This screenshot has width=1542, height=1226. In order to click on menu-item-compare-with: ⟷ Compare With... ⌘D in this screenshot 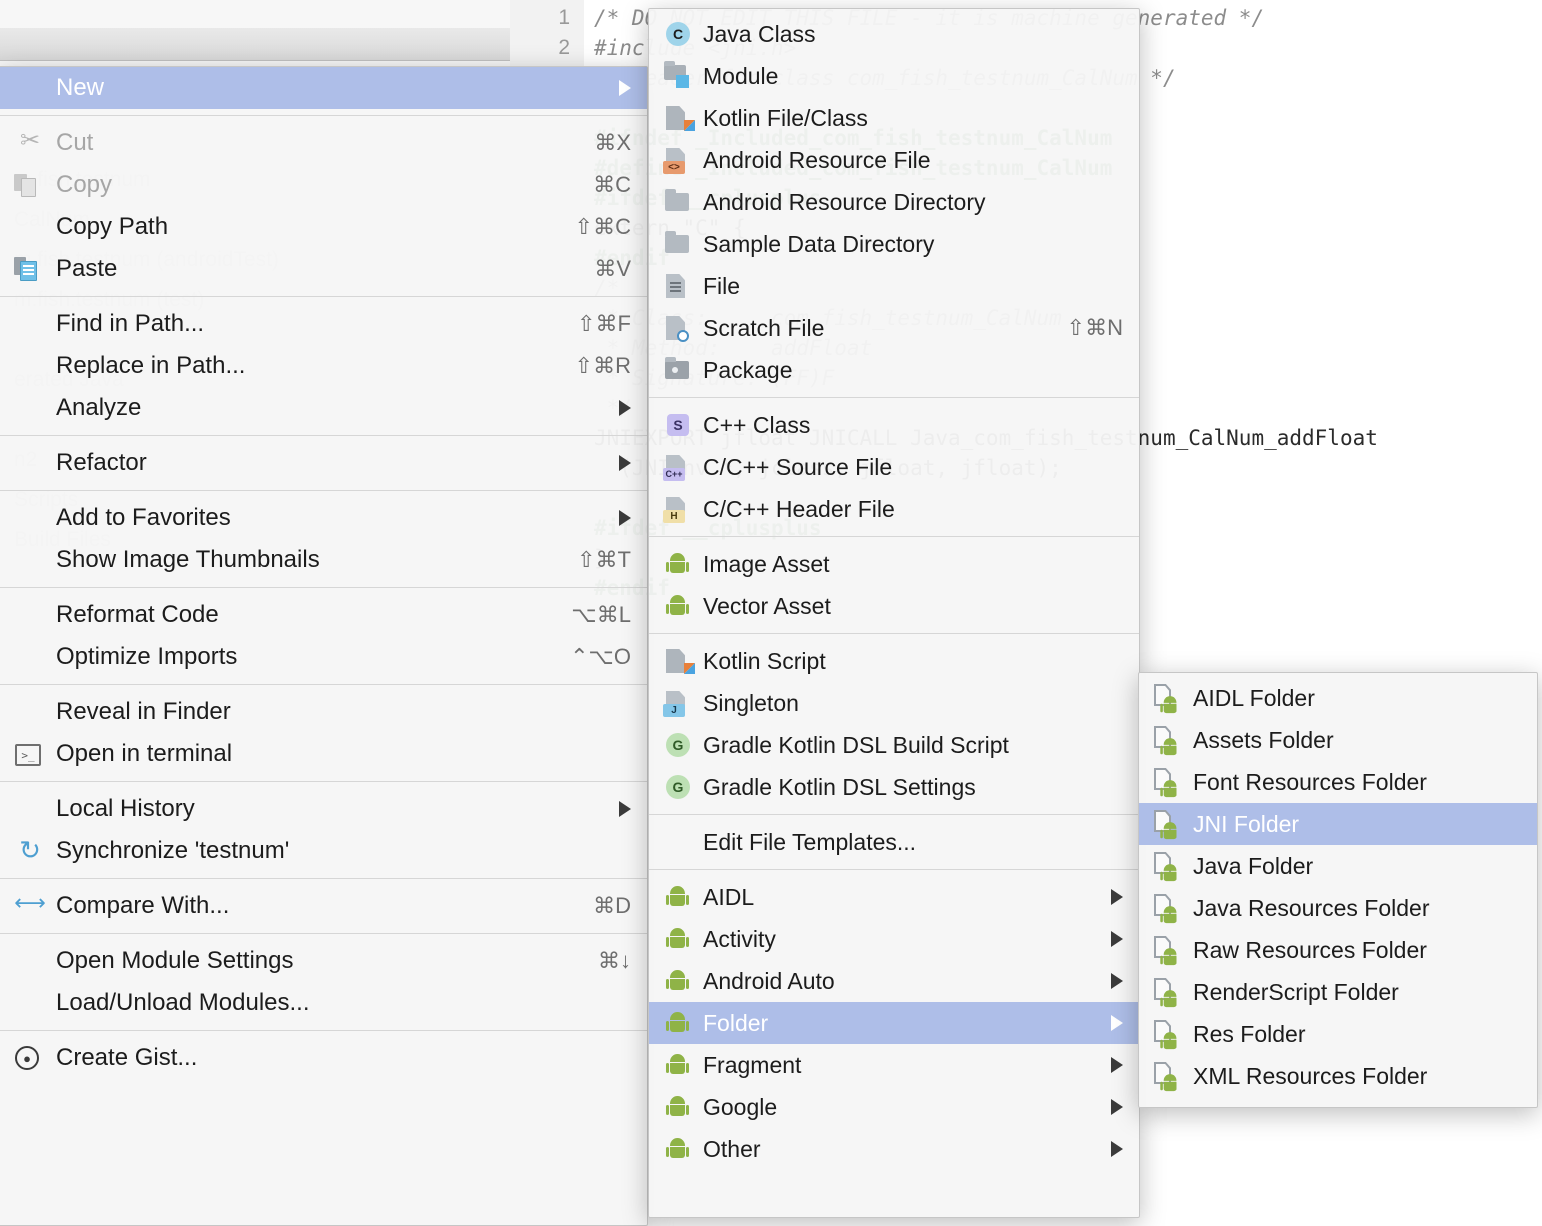, I will do `click(323, 906)`.